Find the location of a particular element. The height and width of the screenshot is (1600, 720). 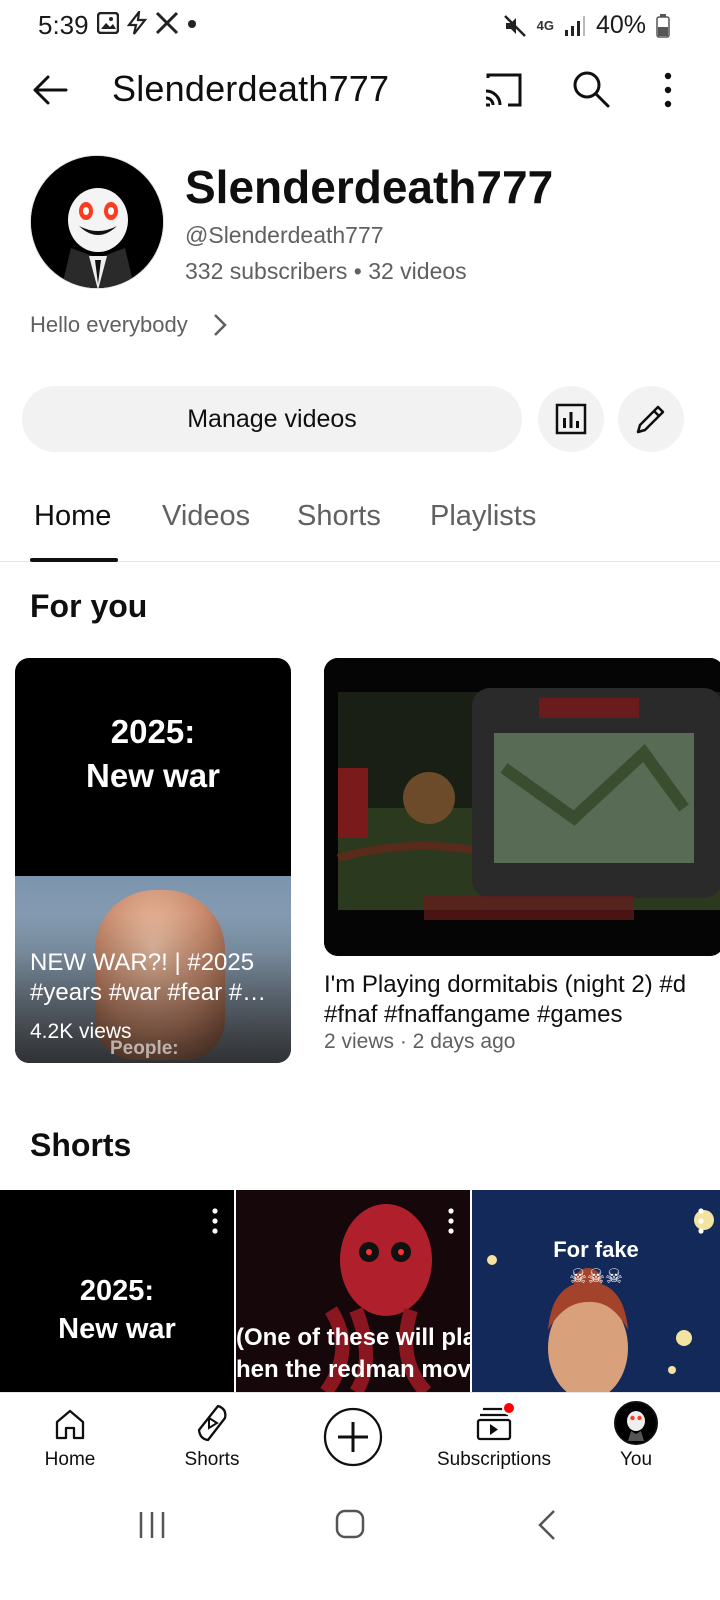

nav-you: You is located at coordinates (636, 1438).